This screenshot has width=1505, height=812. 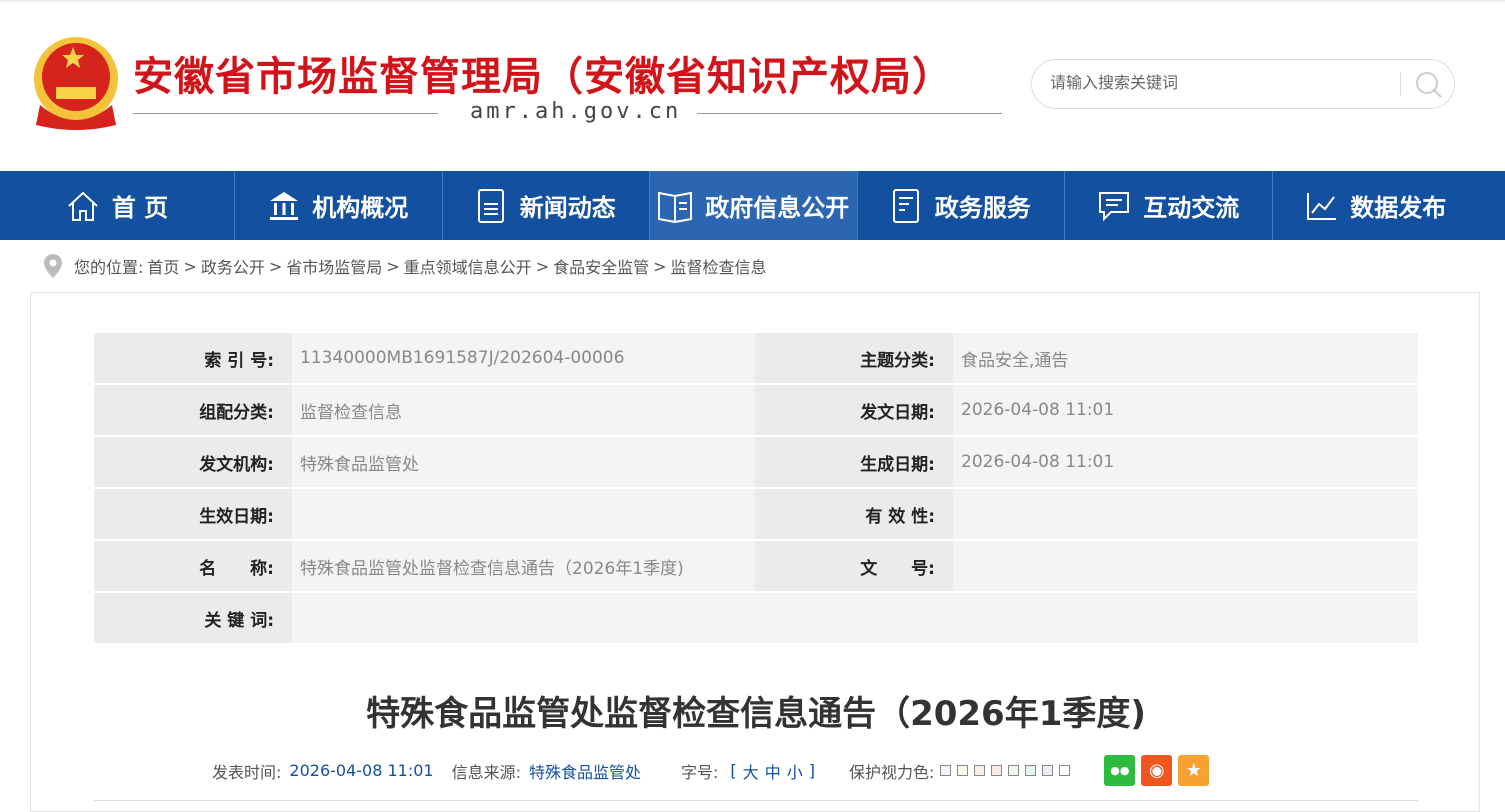 What do you see at coordinates (193, 410) in the screenshot?
I see `info-label: 组配分类:` at bounding box center [193, 410].